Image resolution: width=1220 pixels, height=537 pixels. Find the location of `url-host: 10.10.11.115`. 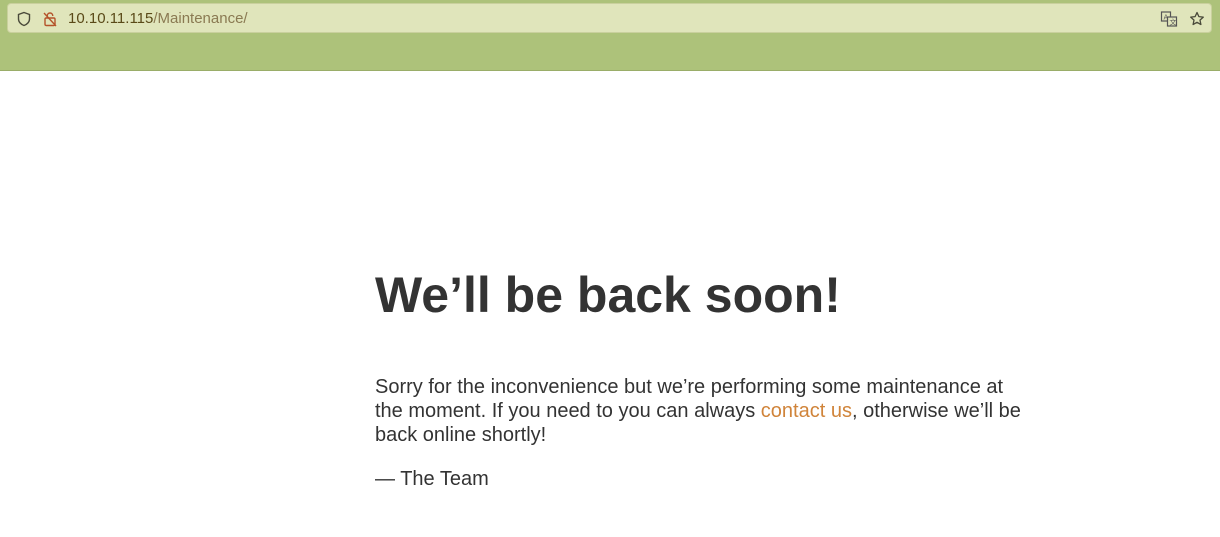

url-host: 10.10.11.115 is located at coordinates (111, 18).